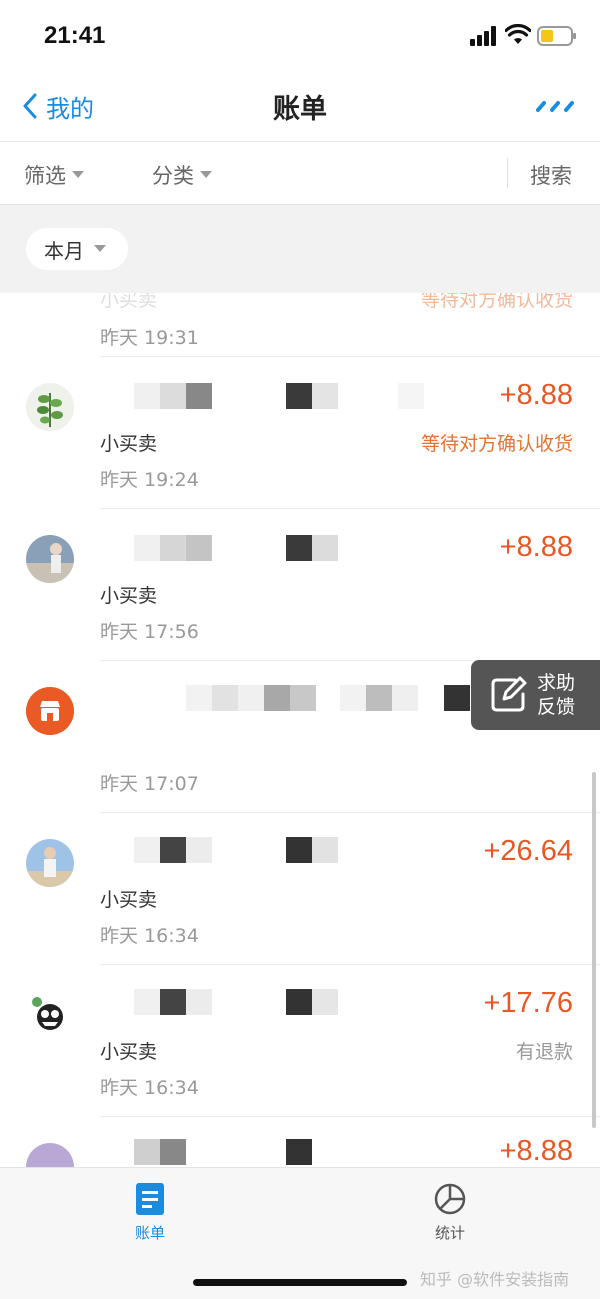 This screenshot has width=600, height=1299. What do you see at coordinates (300, 1282) in the screenshot?
I see `home-indicator` at bounding box center [300, 1282].